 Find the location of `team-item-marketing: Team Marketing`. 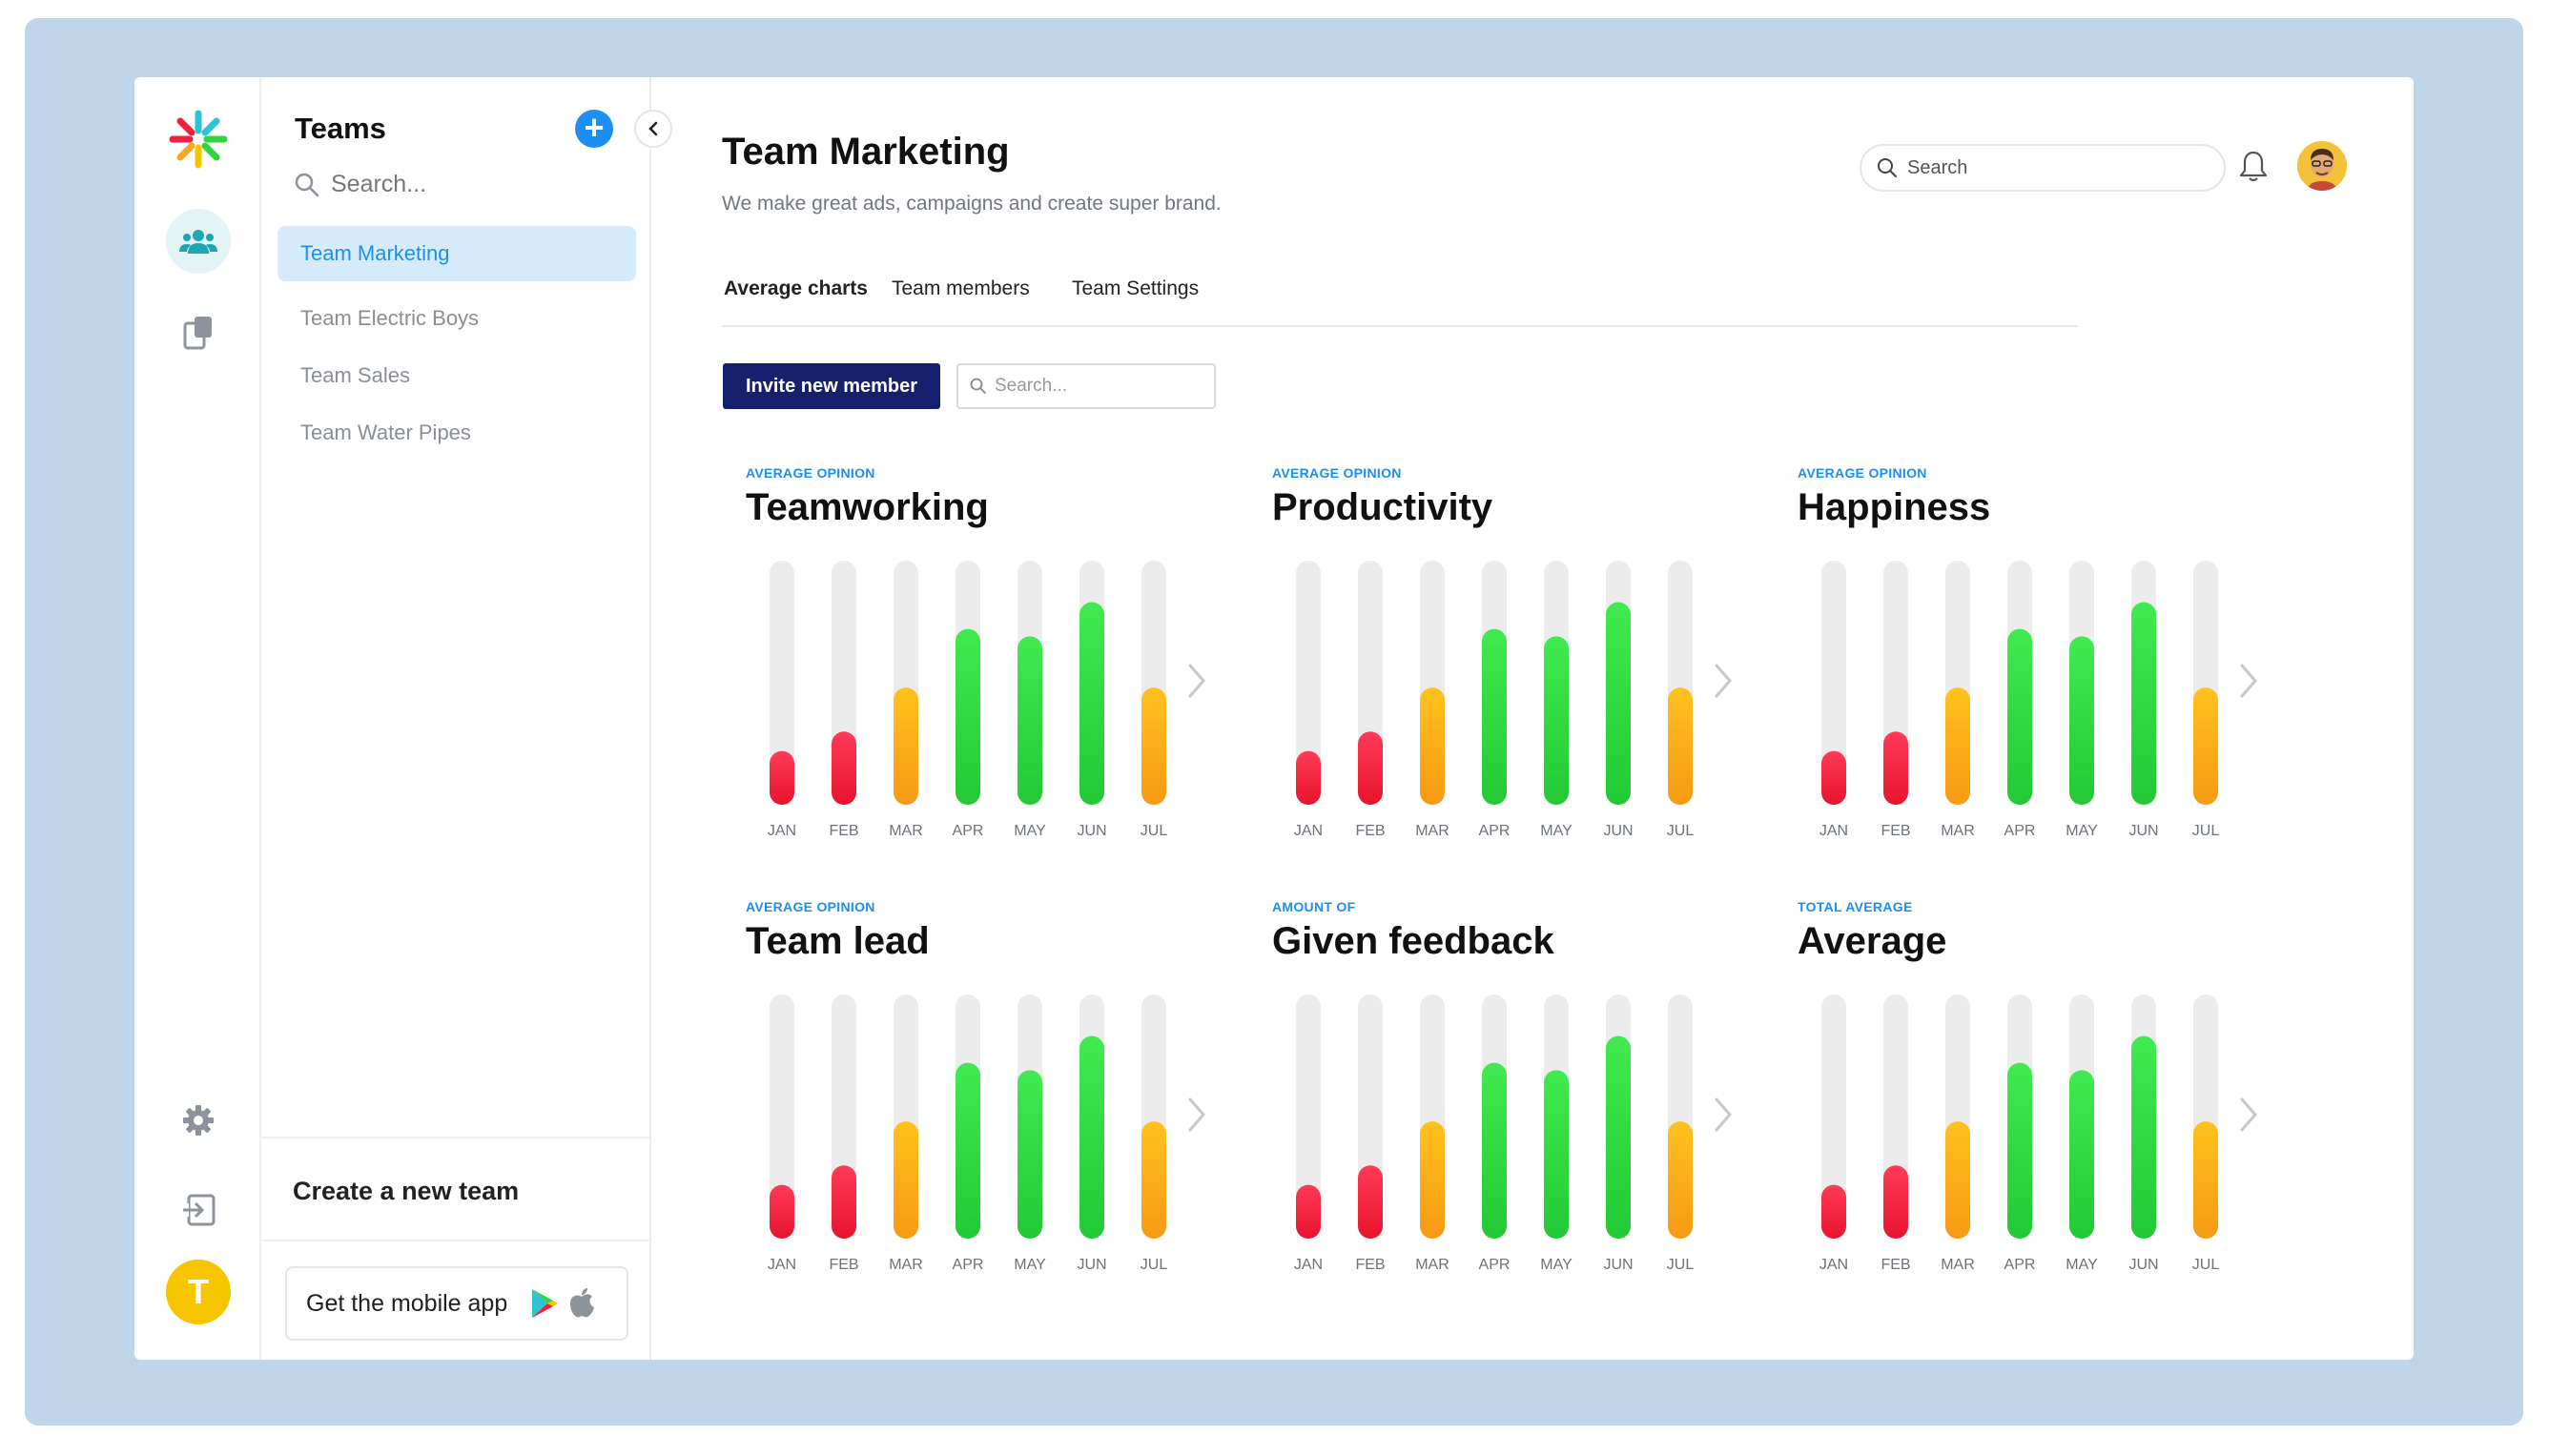

team-item-marketing: Team Marketing is located at coordinates (457, 254).